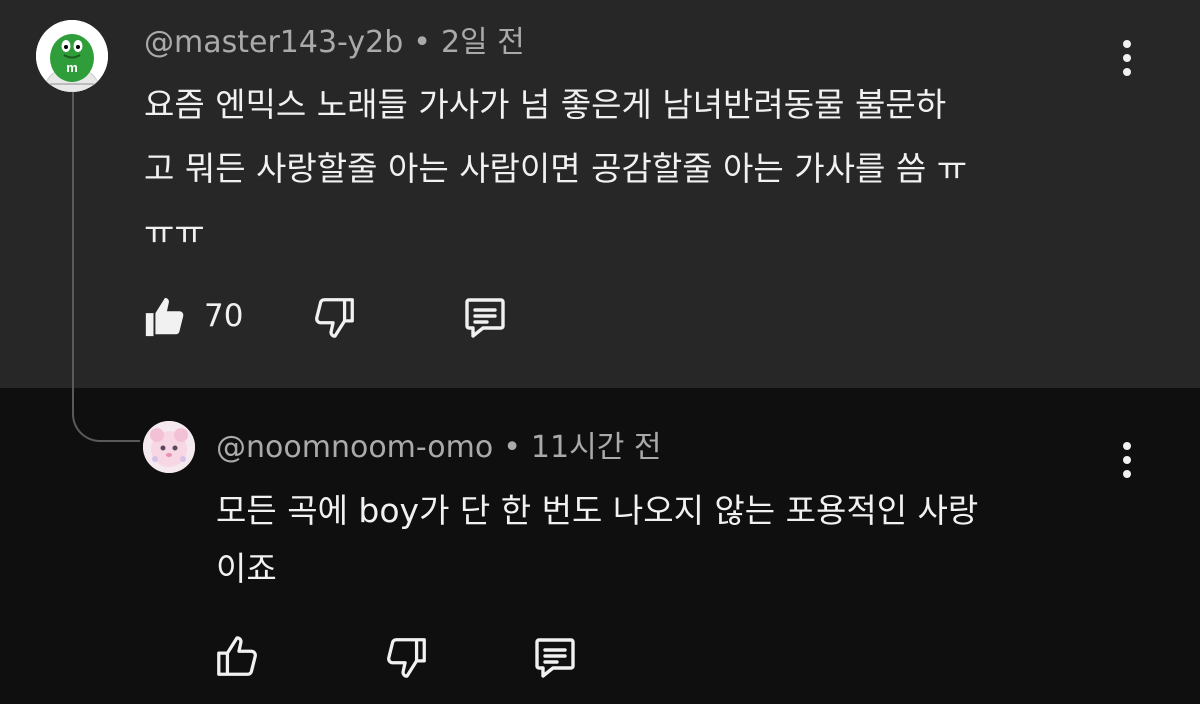 This screenshot has width=1200, height=704. What do you see at coordinates (73, 251) in the screenshot?
I see `thread-line` at bounding box center [73, 251].